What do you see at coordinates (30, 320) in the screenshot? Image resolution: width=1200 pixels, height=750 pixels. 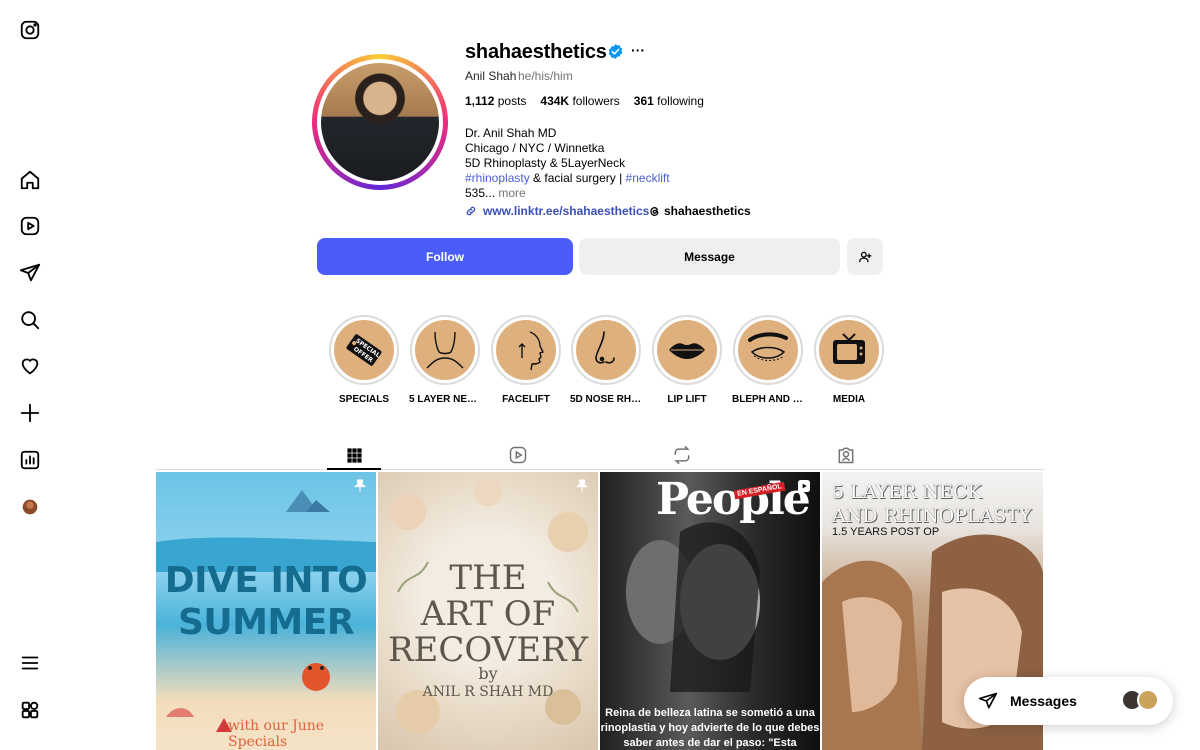 I see `search-icon` at bounding box center [30, 320].